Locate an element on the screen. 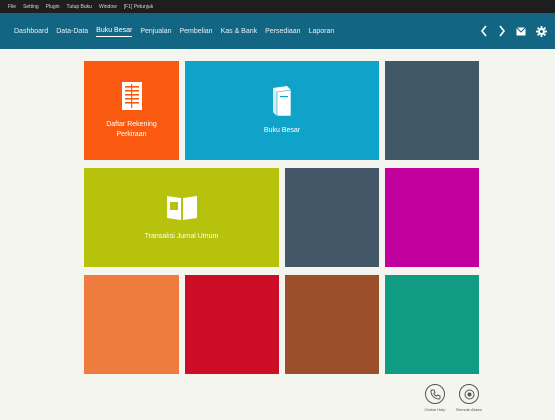  menu-item-plugin: Plugin is located at coordinates (53, 7).